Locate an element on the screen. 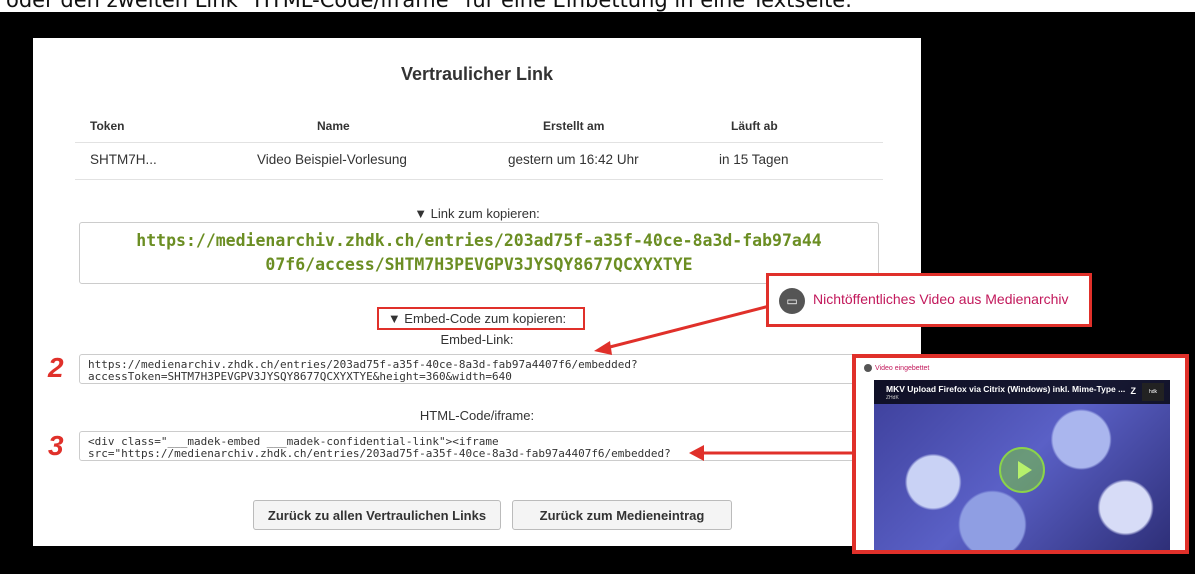  preview-header: Video eingebettet is located at coordinates (896, 368).